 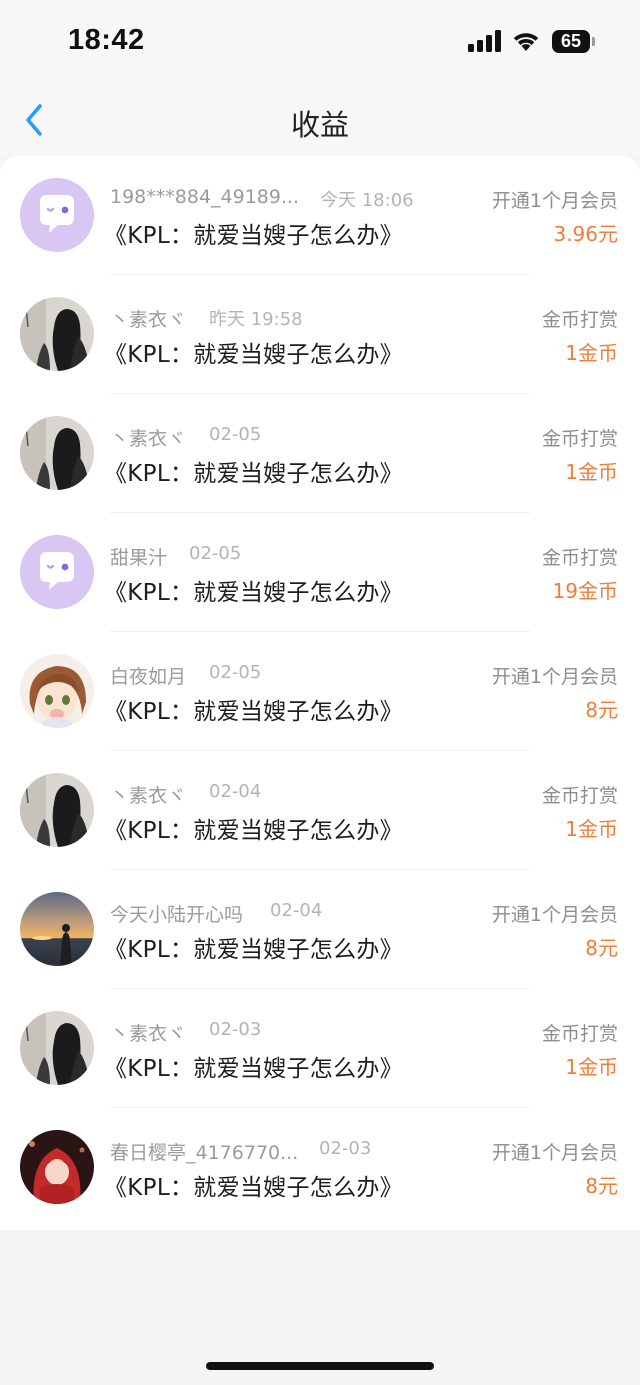 I want to click on amount: 3.96元, so click(x=585, y=234).